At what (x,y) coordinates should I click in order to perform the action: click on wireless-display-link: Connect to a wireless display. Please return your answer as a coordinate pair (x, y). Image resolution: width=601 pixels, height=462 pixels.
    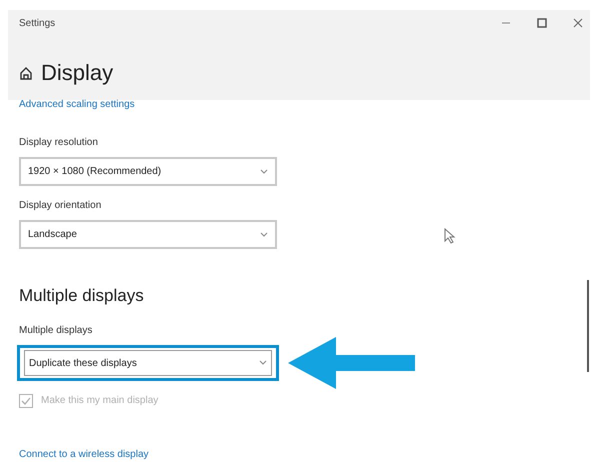
    Looking at the image, I should click on (84, 454).